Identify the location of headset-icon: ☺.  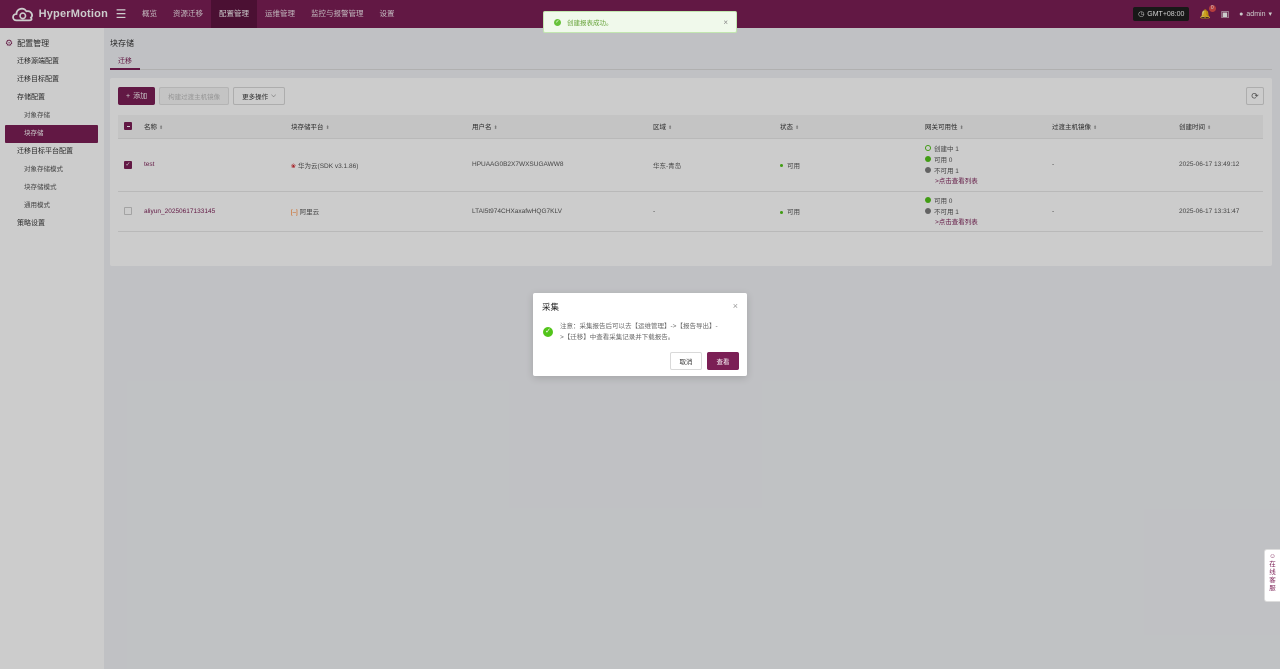
(1272, 556).